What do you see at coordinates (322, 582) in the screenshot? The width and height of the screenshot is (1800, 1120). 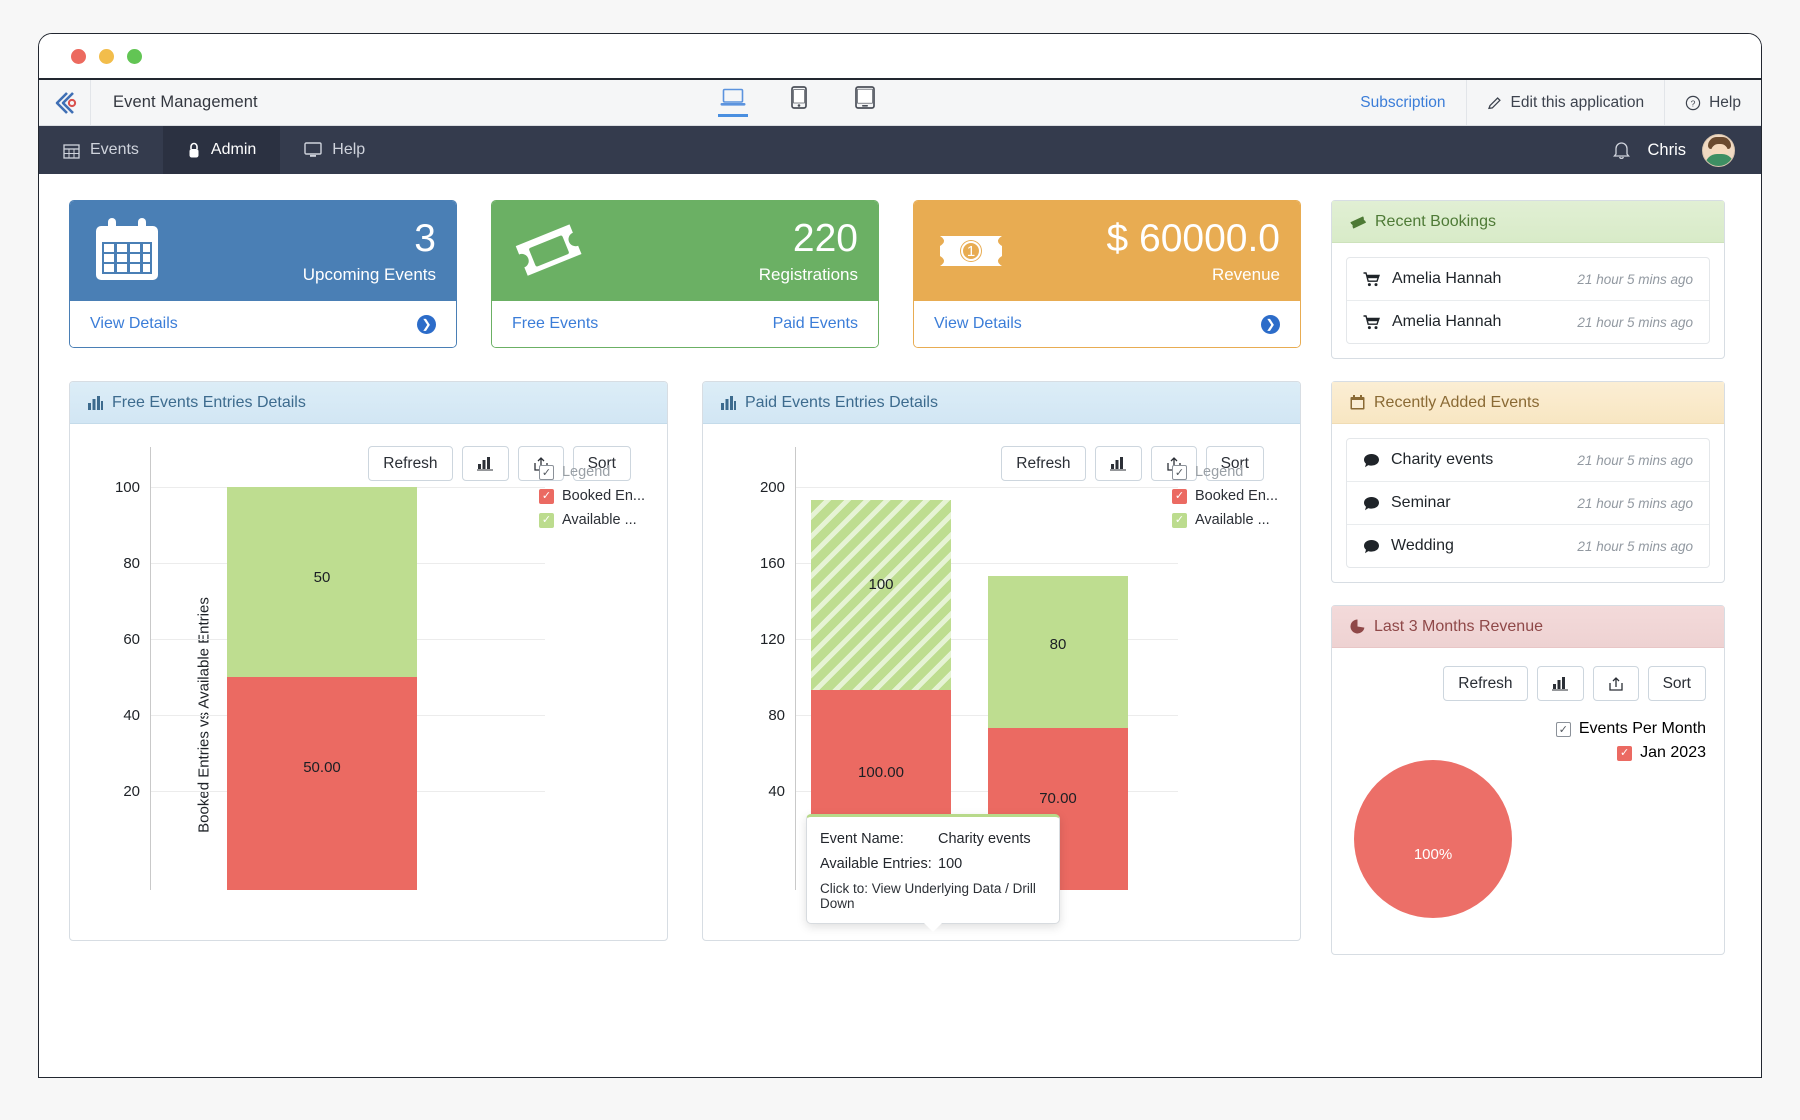 I see `bar-available-entries: 50` at bounding box center [322, 582].